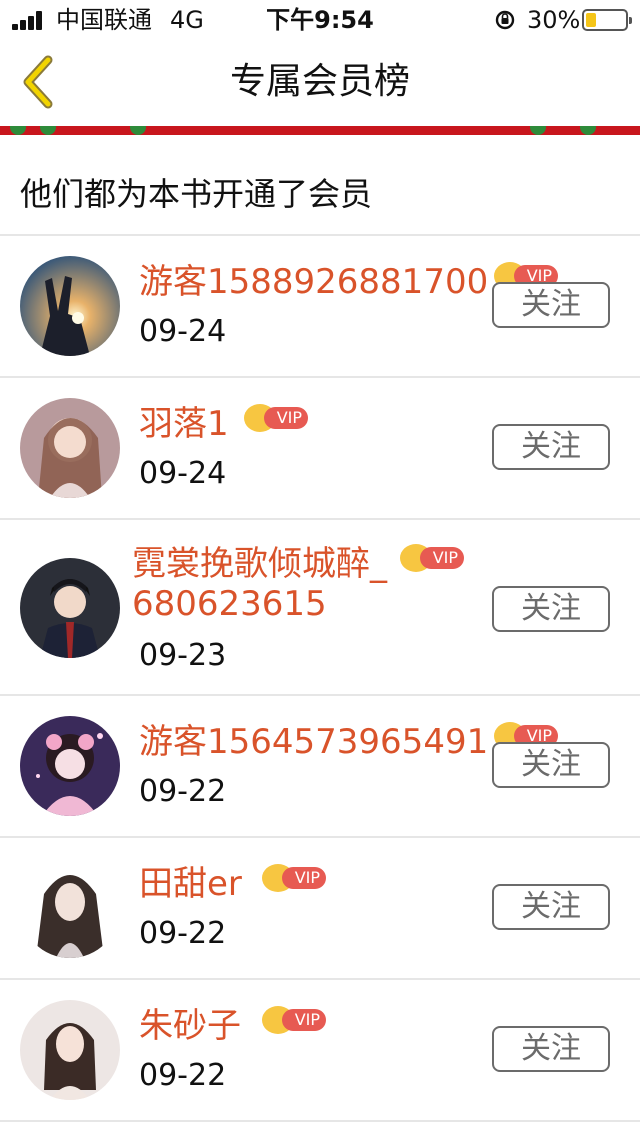  Describe the element at coordinates (184, 424) in the screenshot. I see `member-name: 羽落1` at that location.